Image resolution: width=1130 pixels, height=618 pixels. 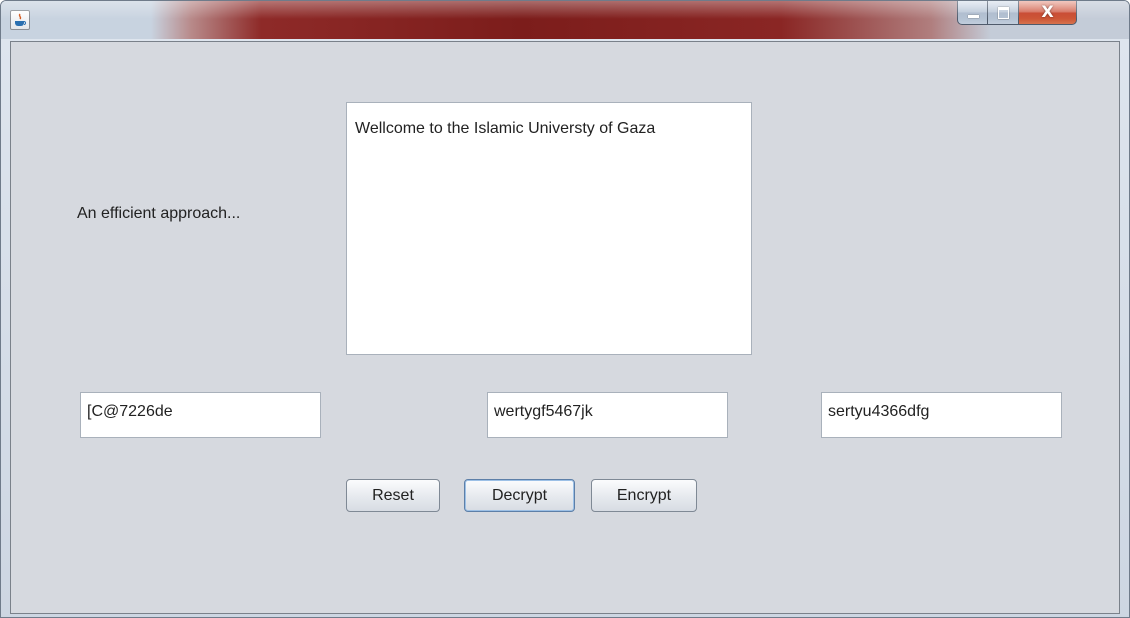 I want to click on key-field-1: wertygf5467jk, so click(x=607, y=415).